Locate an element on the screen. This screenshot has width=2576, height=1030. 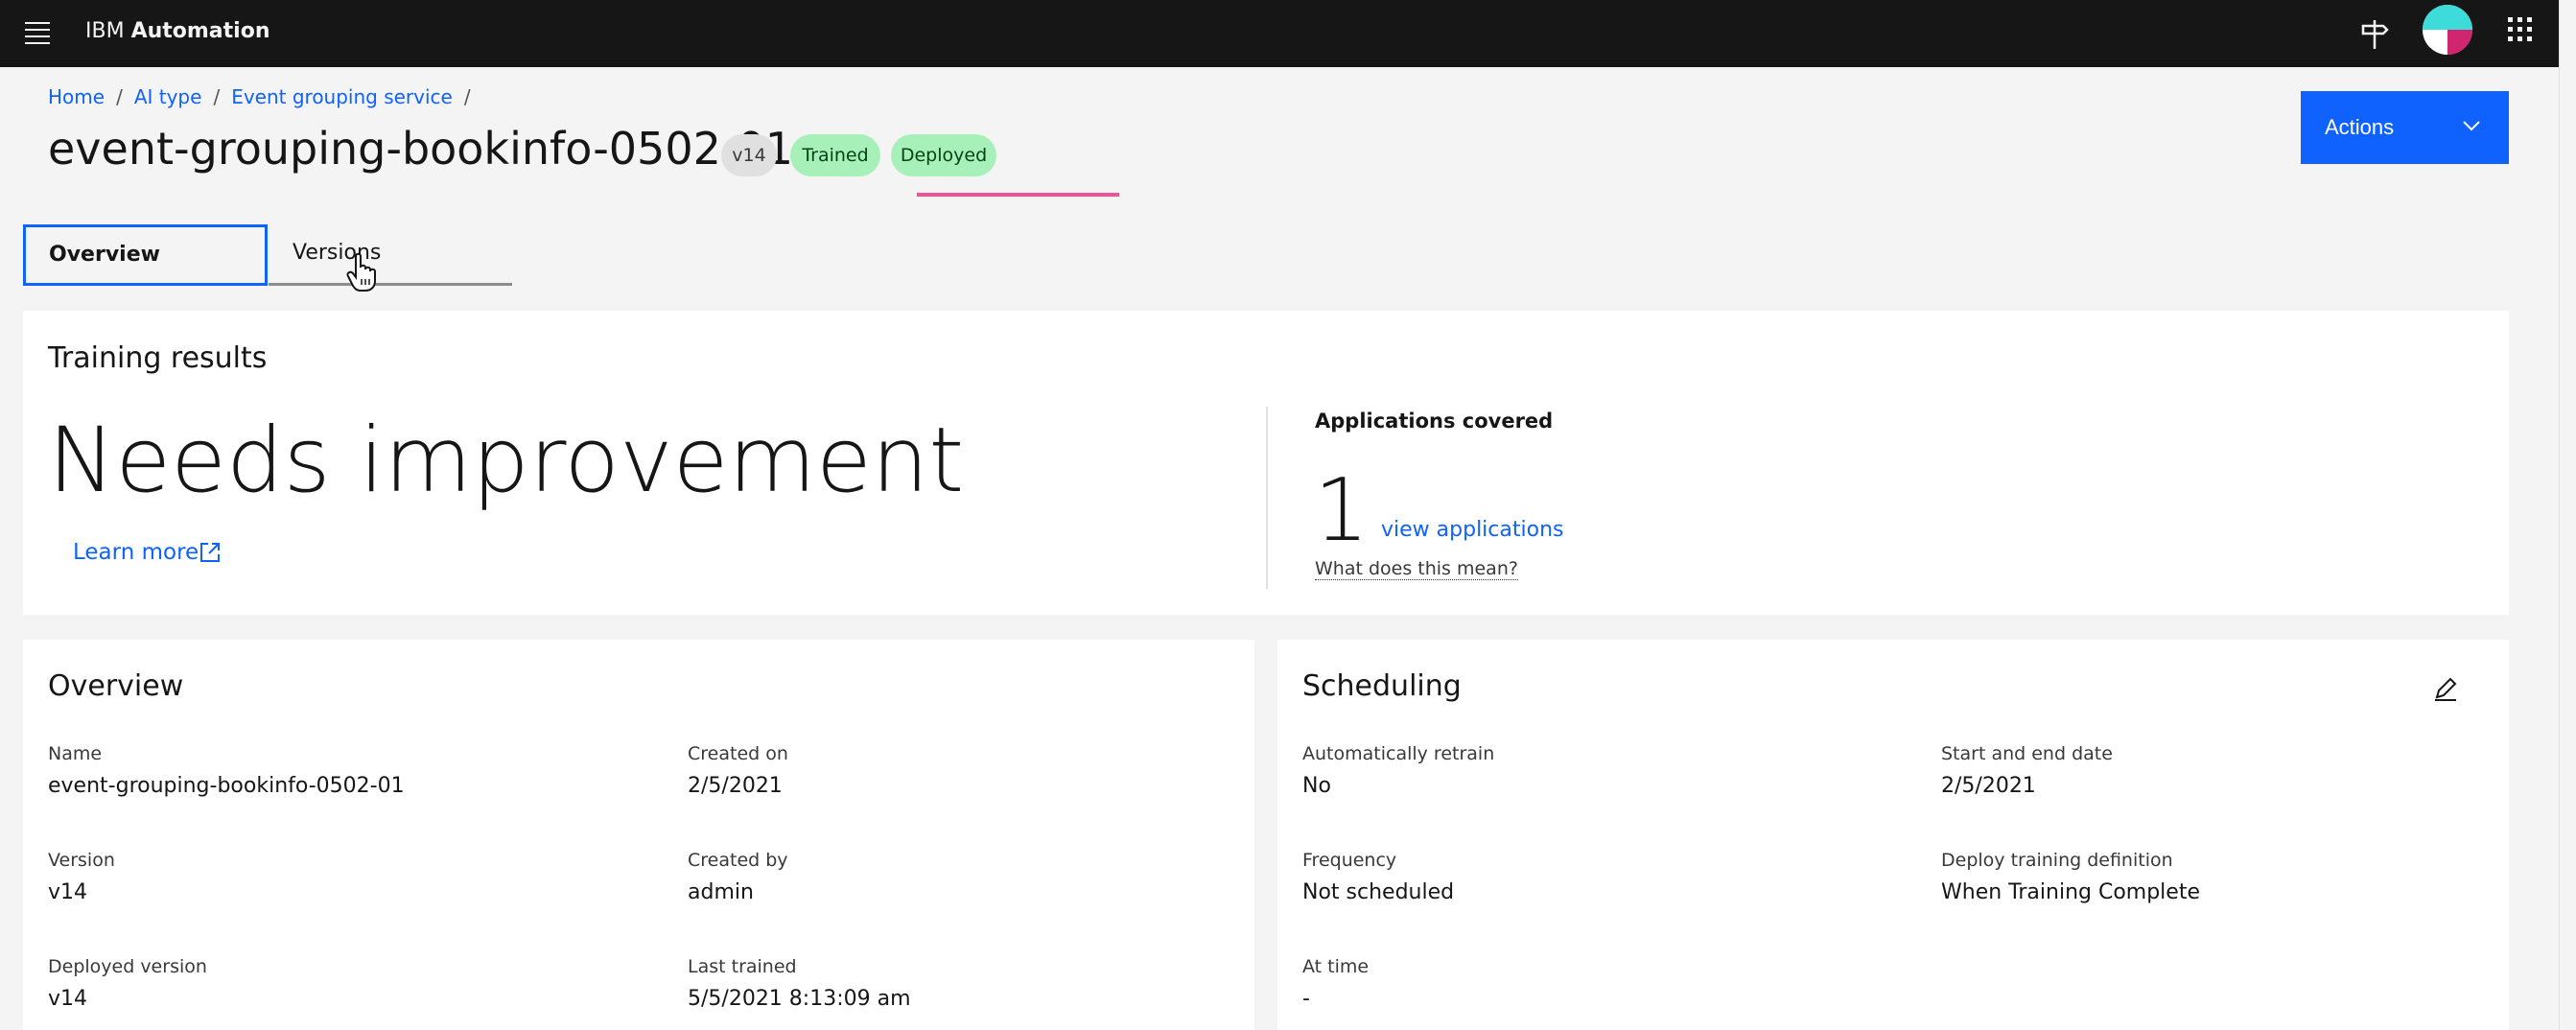
highlight-underline is located at coordinates (1018, 195).